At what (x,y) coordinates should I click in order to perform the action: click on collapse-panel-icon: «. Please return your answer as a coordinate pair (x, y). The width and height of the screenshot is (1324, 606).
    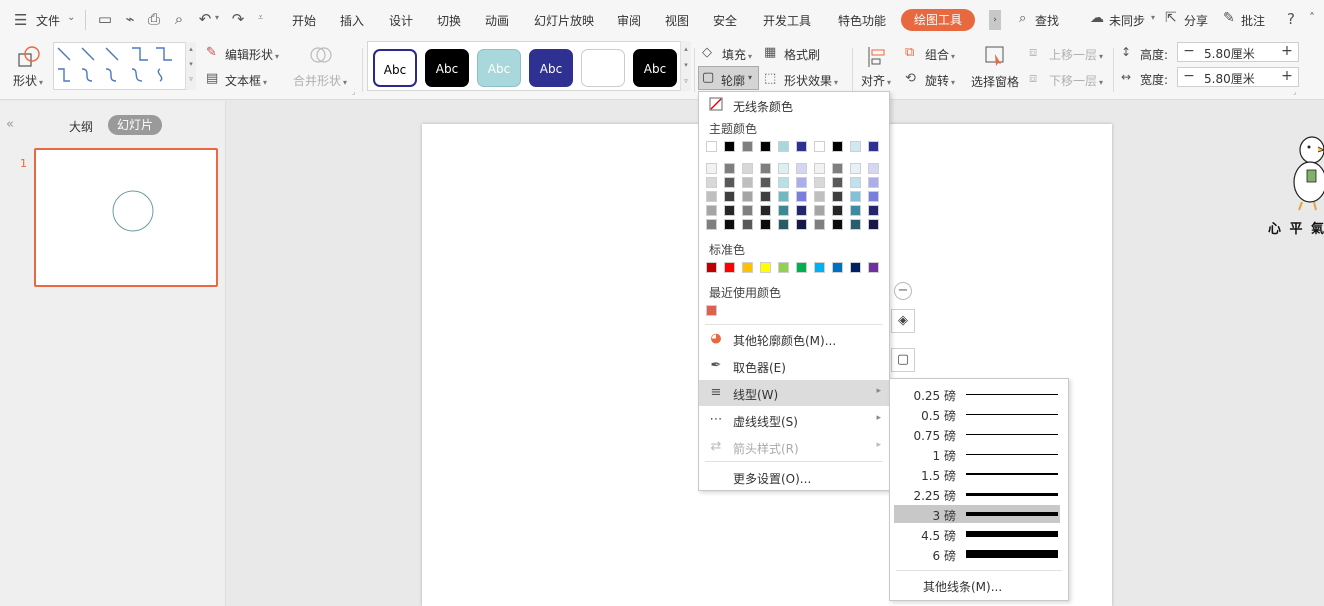
    Looking at the image, I should click on (10, 124).